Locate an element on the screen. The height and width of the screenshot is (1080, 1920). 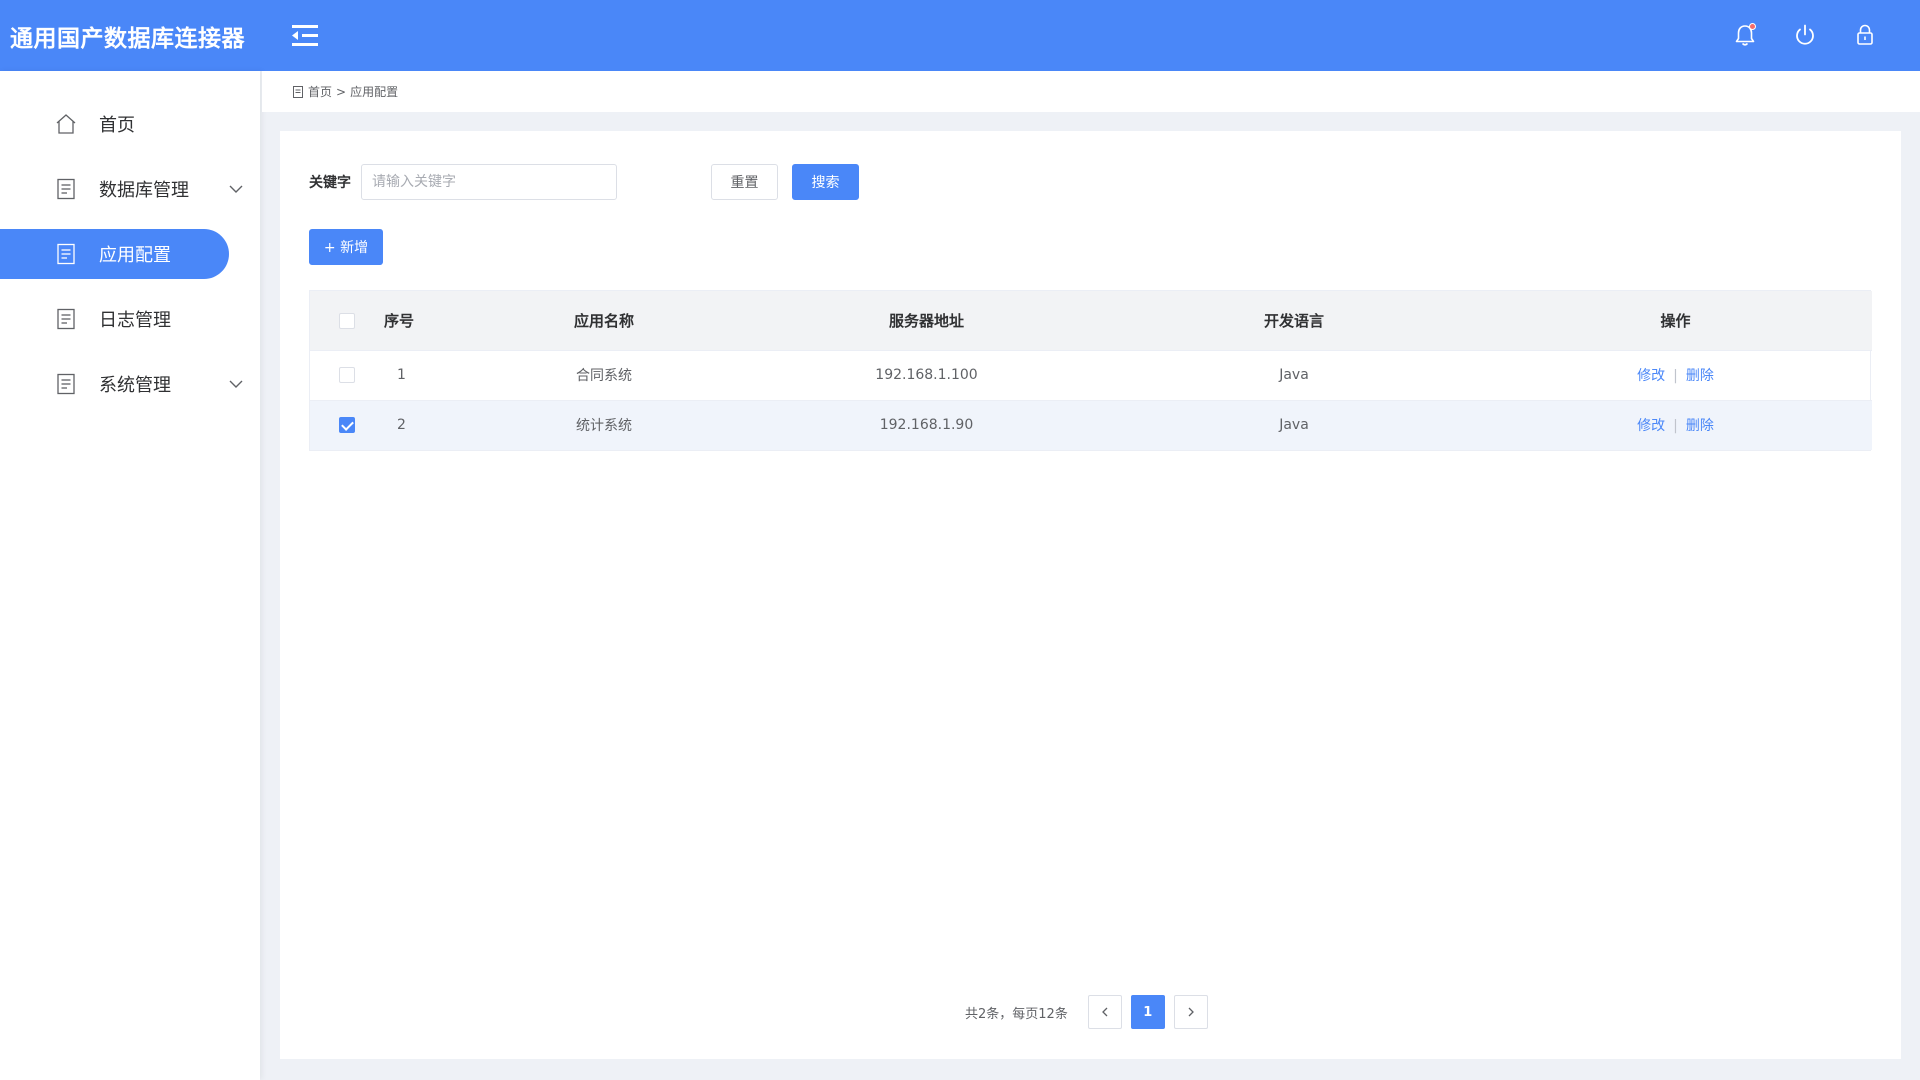
column-header-language: 开发语言 is located at coordinates (1294, 320).